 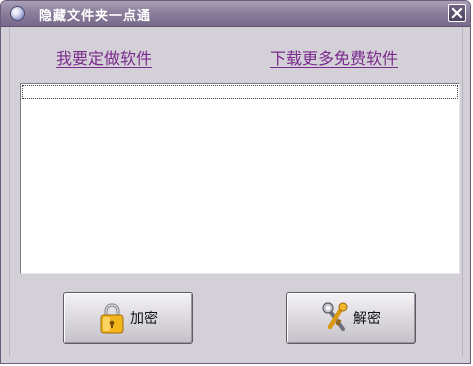 I want to click on decrypt-label: 解密, so click(x=367, y=319).